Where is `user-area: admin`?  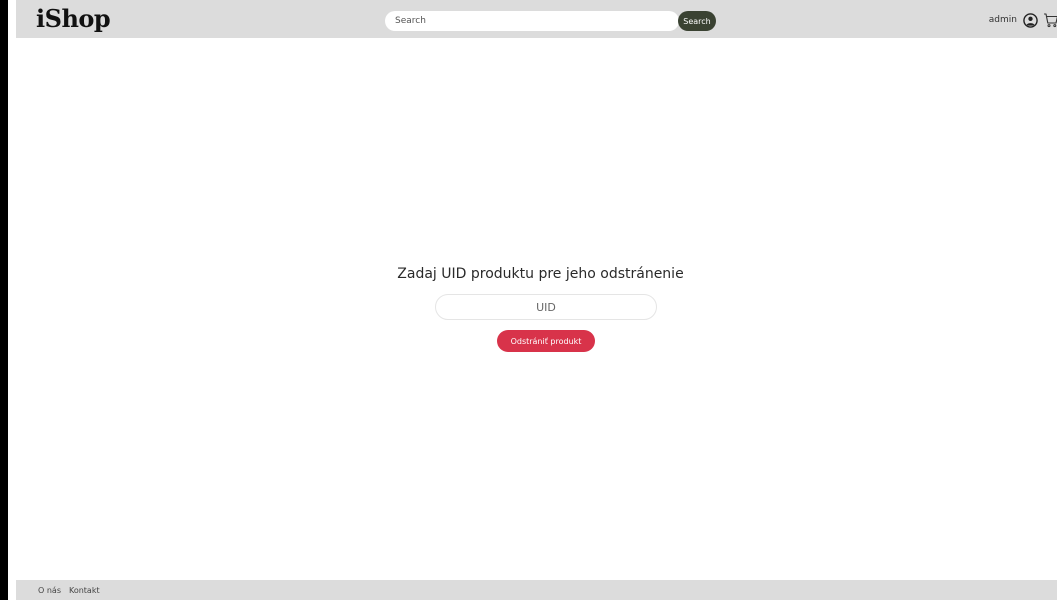 user-area: admin is located at coordinates (1023, 20).